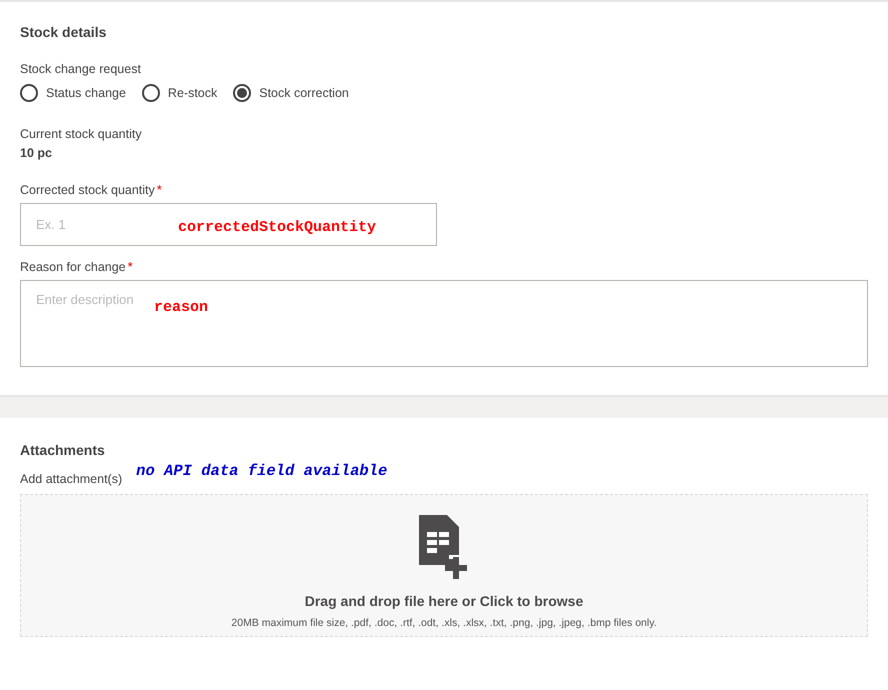  Describe the element at coordinates (81, 69) in the screenshot. I see `field-label: Stock change request` at that location.